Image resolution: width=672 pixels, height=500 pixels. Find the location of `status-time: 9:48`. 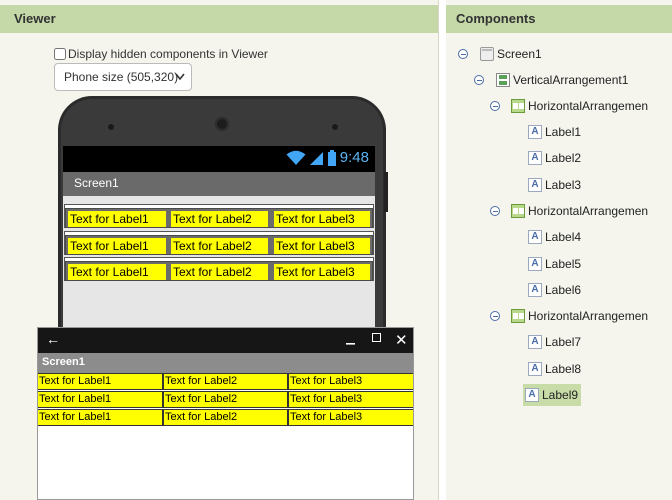

status-time: 9:48 is located at coordinates (354, 157).